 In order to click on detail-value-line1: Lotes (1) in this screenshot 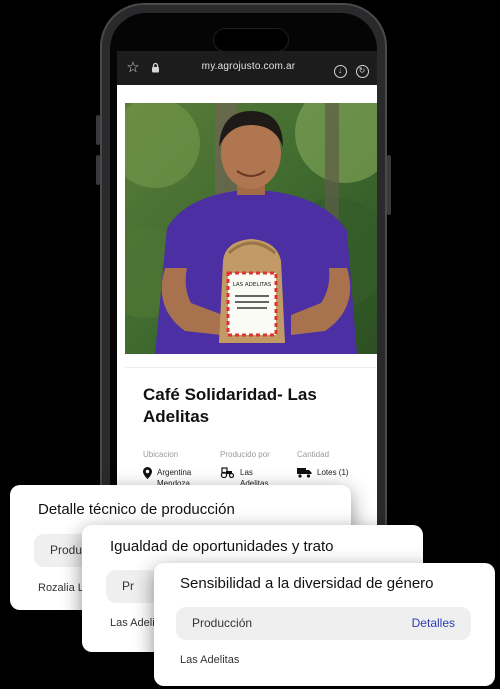, I will do `click(333, 472)`.